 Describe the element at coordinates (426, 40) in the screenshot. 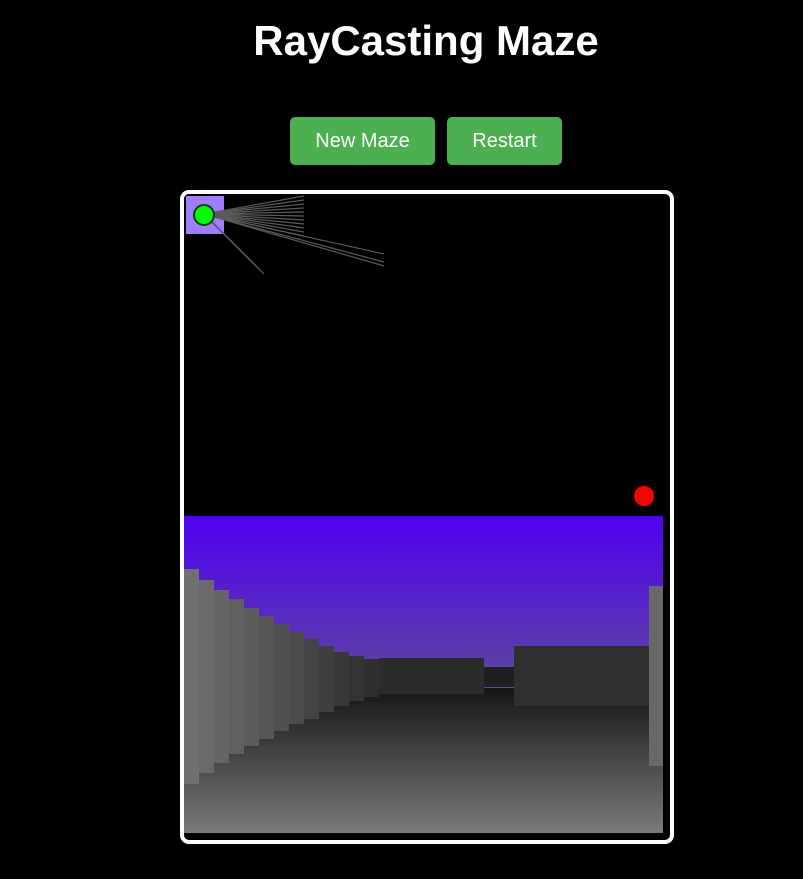

I see `page-title: RayCasting Maze` at that location.